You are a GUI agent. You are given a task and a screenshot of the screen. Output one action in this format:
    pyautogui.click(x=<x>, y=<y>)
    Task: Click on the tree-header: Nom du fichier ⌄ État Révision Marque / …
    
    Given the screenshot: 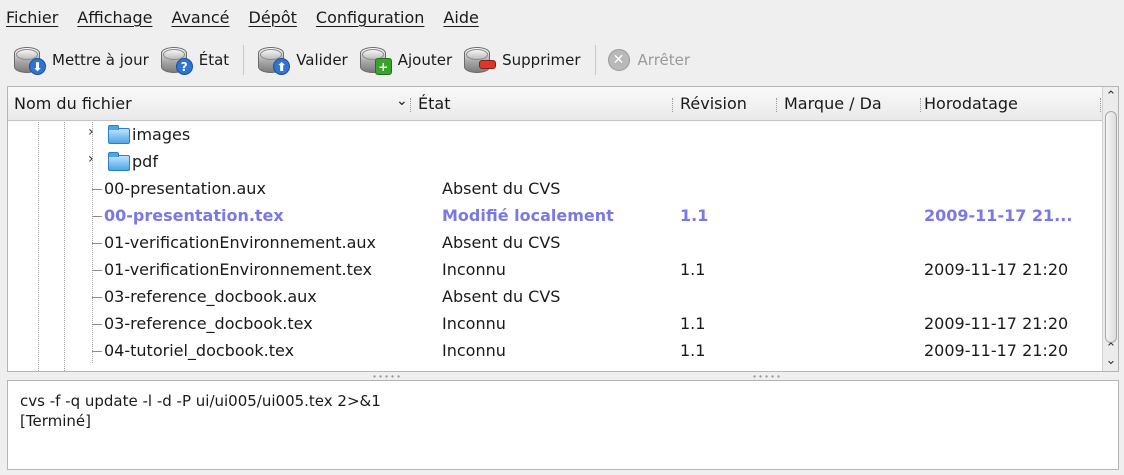 What is the action you would take?
    pyautogui.click(x=557, y=104)
    